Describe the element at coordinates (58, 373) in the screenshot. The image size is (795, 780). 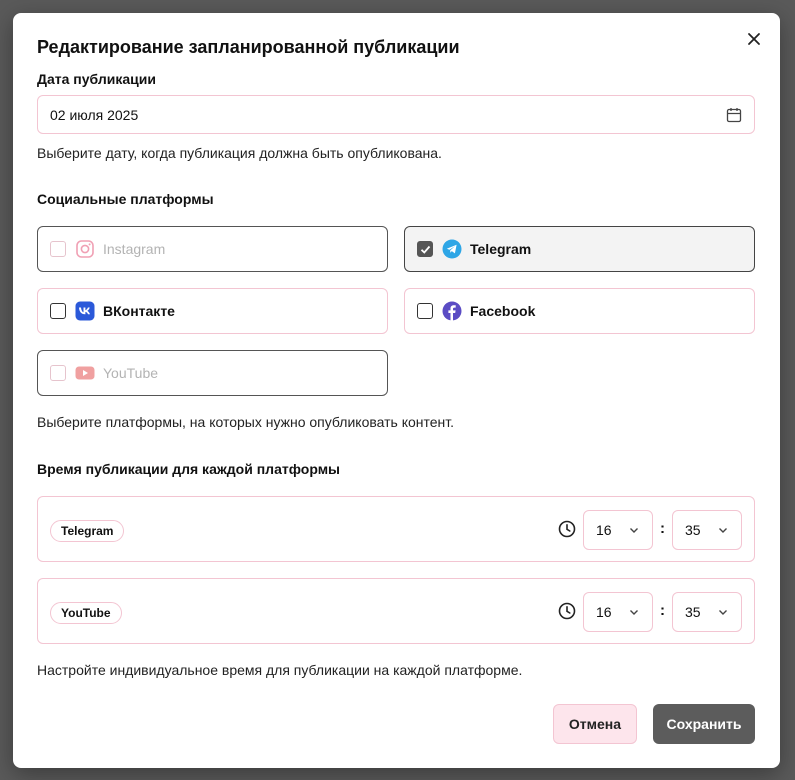
I see `youtube-checkbox` at that location.